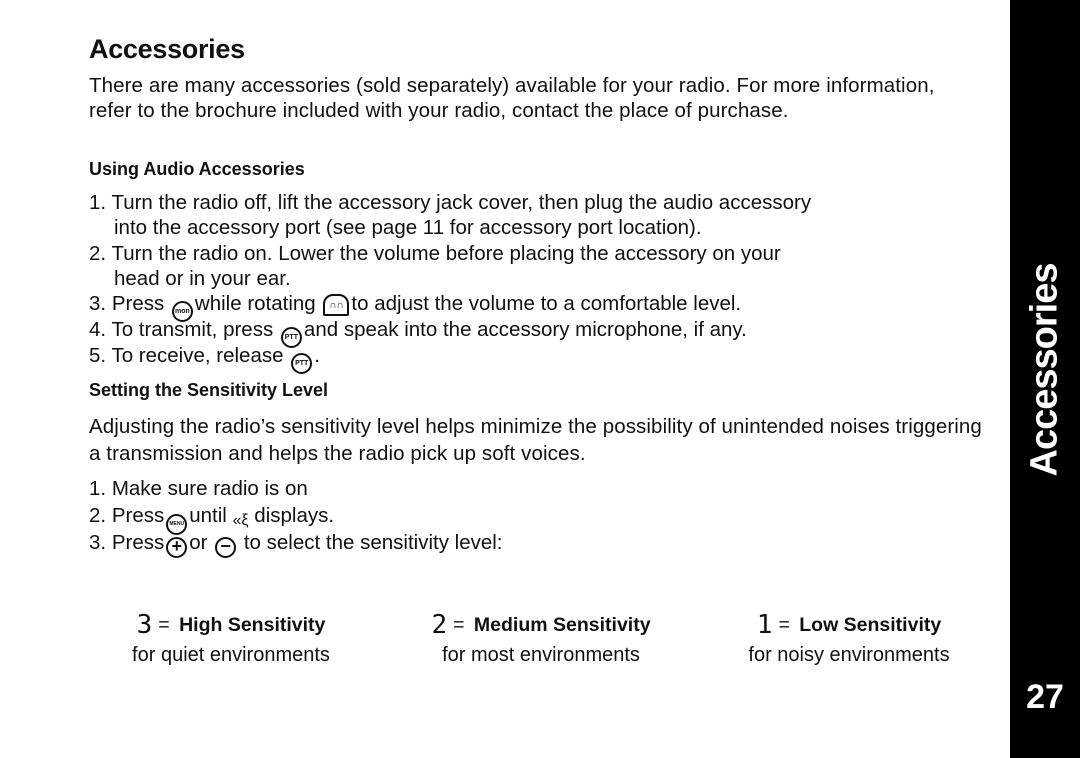 The image size is (1080, 758). Describe the element at coordinates (439, 625) in the screenshot. I see `lcd-digit-2: 2` at that location.